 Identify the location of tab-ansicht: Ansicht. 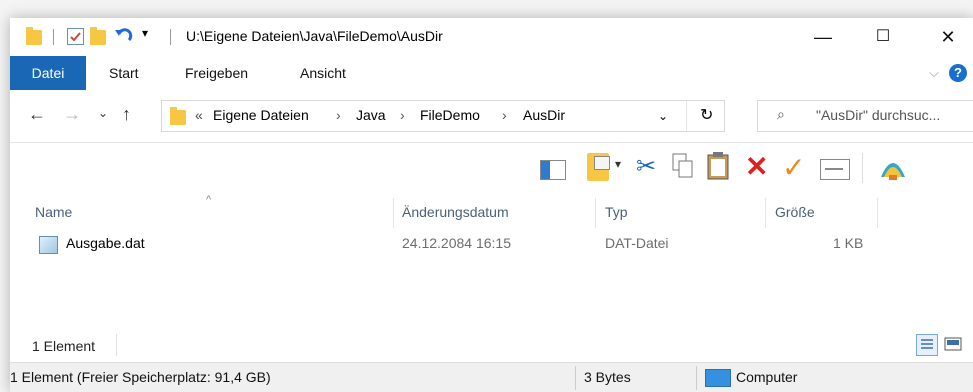
(323, 73).